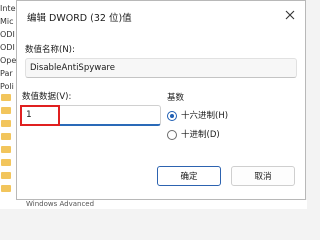 The image size is (320, 240). I want to click on radix-label: 基数, so click(176, 98).